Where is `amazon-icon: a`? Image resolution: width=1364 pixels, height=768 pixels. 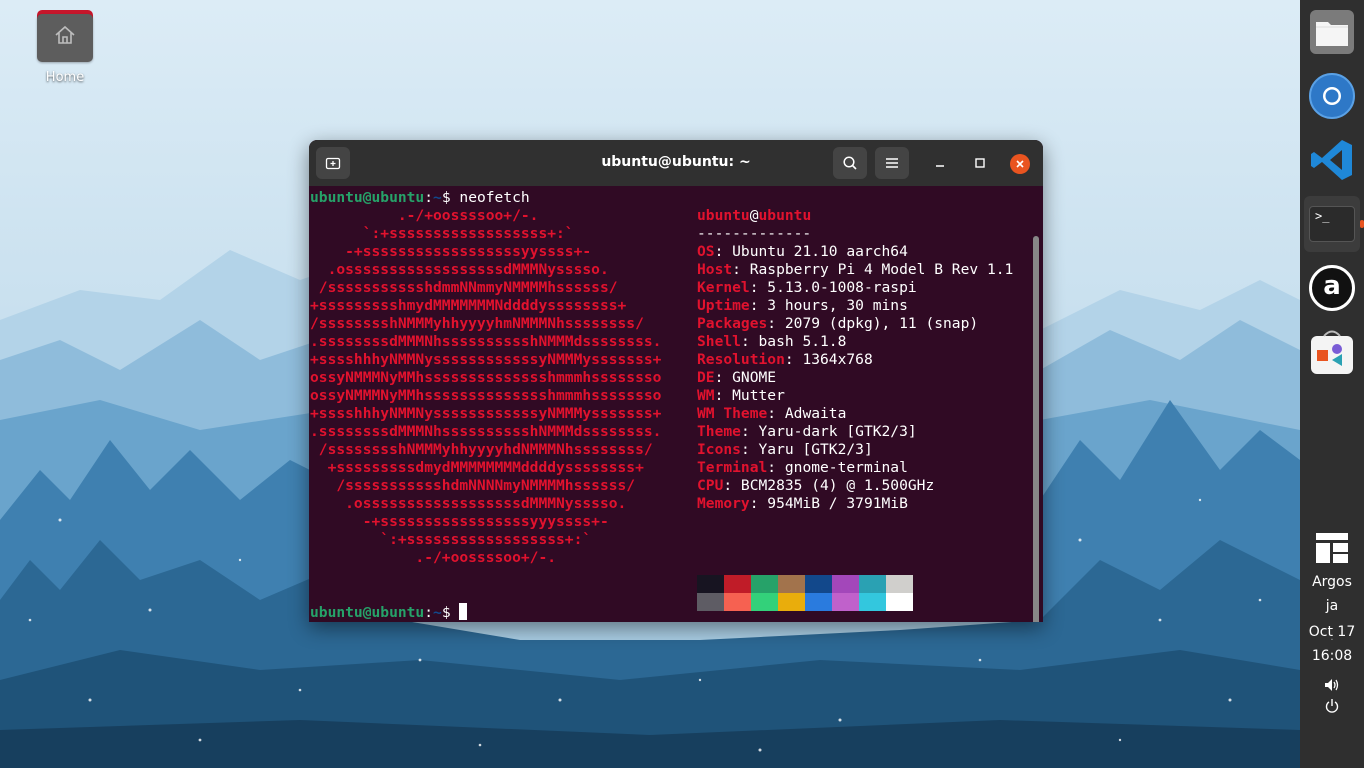 amazon-icon: a is located at coordinates (1332, 288).